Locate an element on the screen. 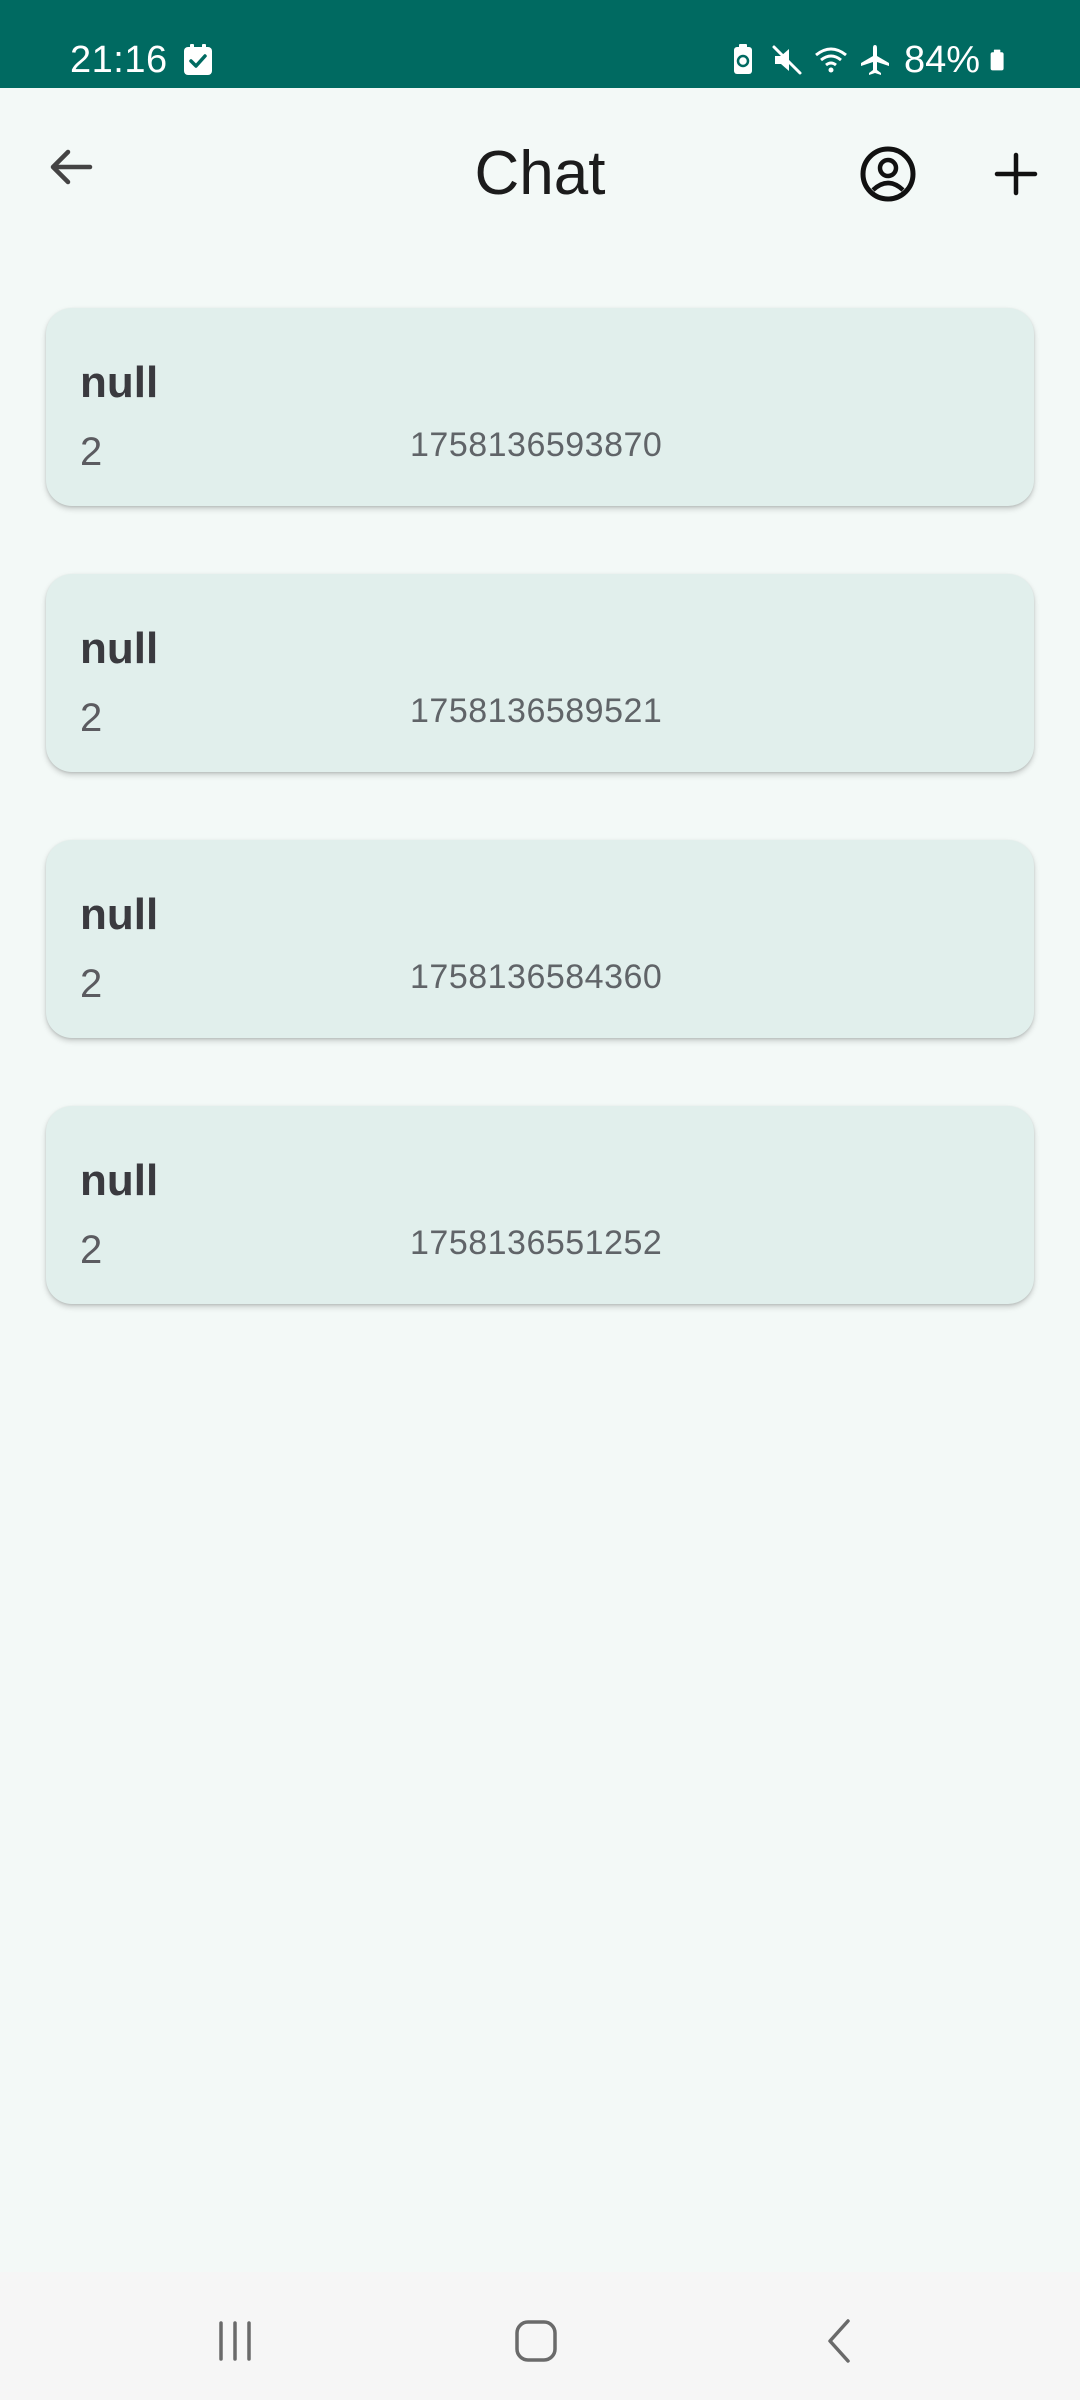  wifi-icon is located at coordinates (831, 60).